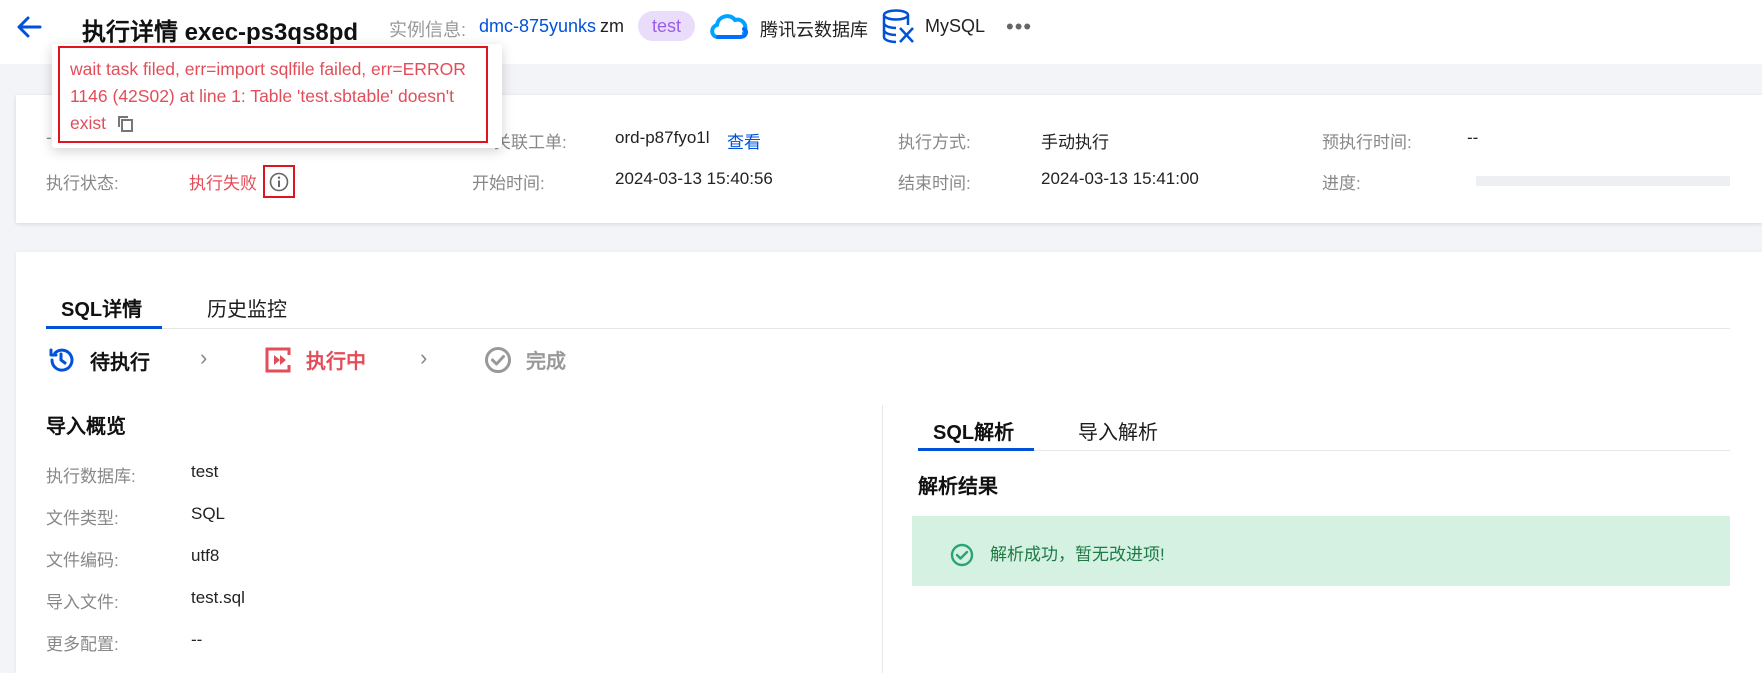 Image resolution: width=1762 pixels, height=673 pixels. What do you see at coordinates (882, 539) in the screenshot?
I see `column-divider` at bounding box center [882, 539].